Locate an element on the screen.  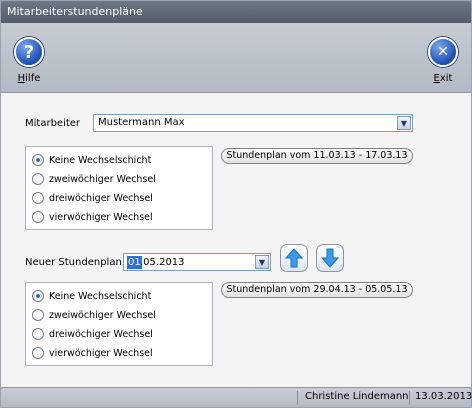
new-radio-none: Keine Wechselschicht is located at coordinates (91, 296).